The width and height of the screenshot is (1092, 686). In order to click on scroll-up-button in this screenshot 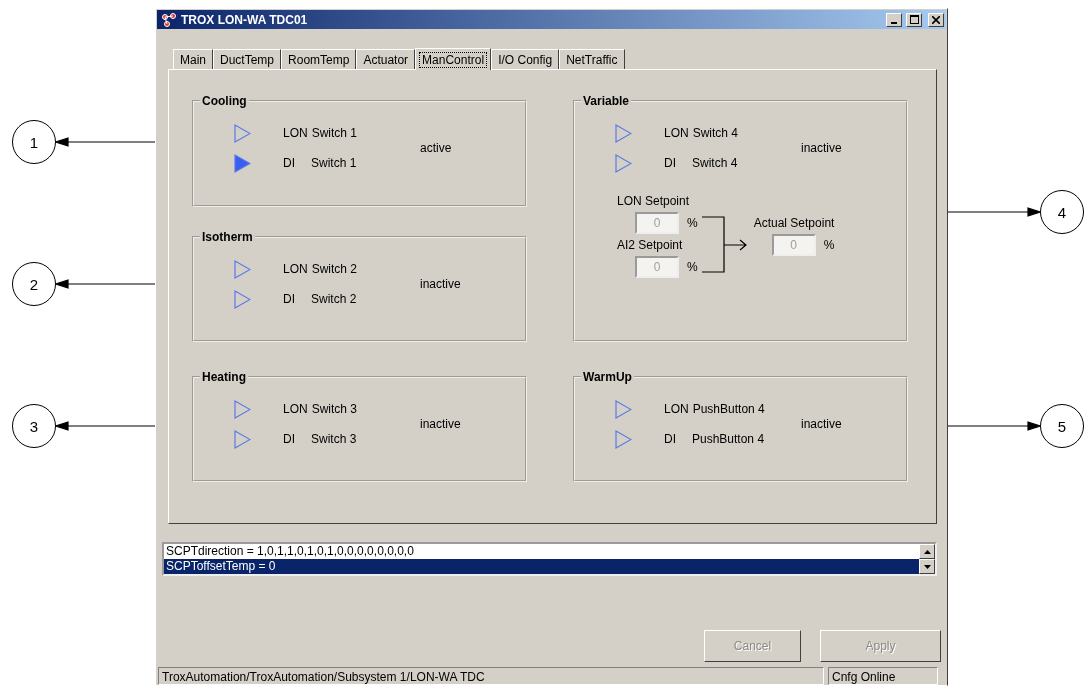, I will do `click(927, 551)`.